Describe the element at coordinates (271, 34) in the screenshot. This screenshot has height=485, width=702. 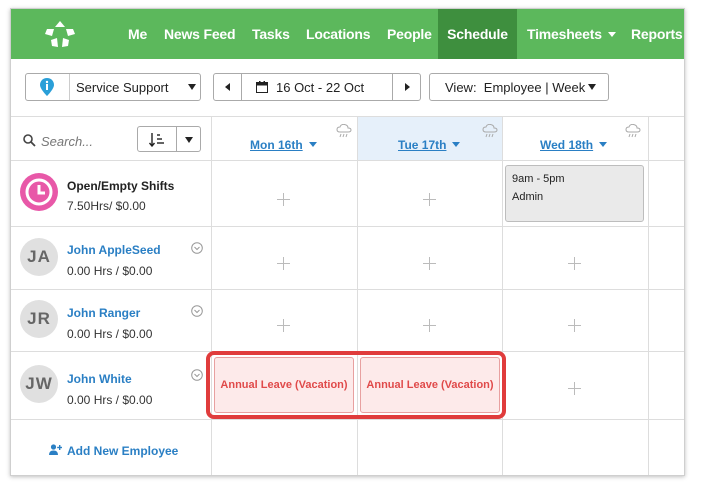
I see `nav-tasks: Tasks` at that location.